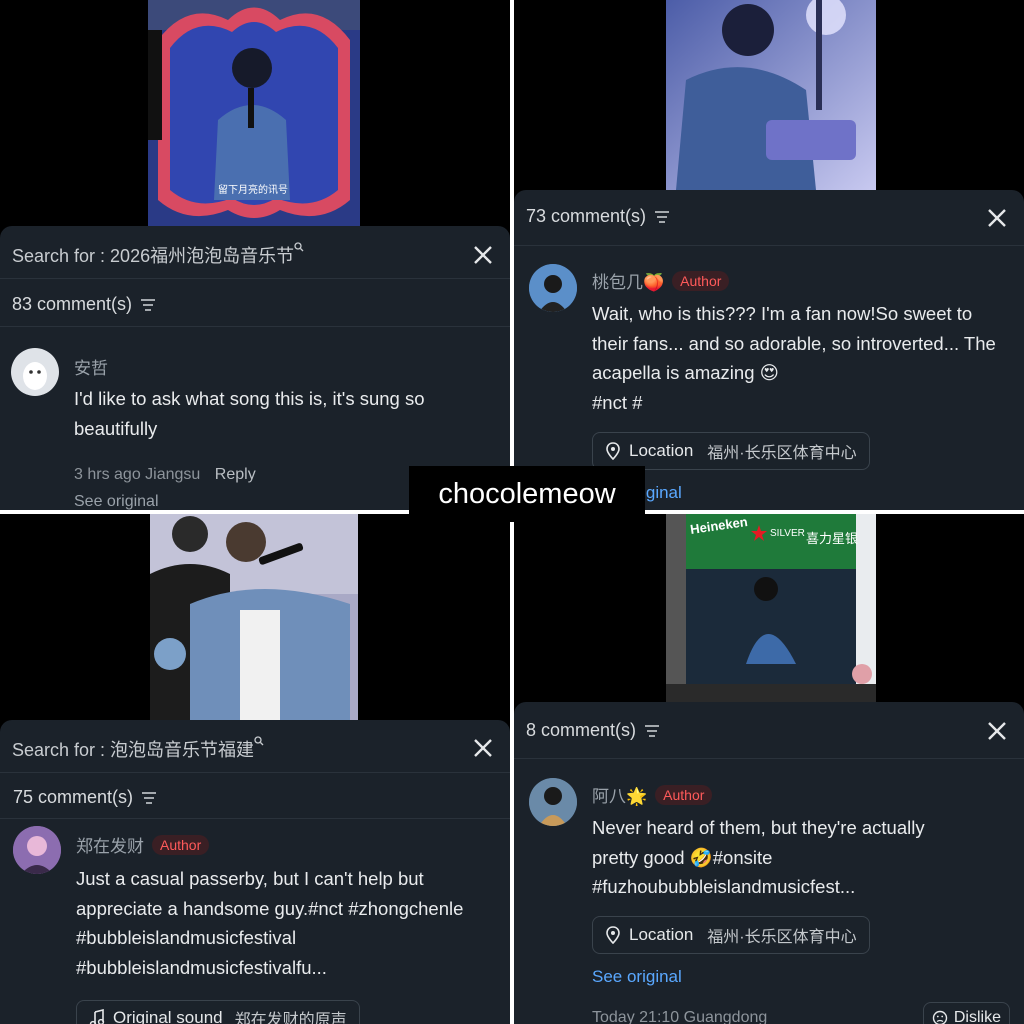 The height and width of the screenshot is (1024, 1024). What do you see at coordinates (759, 533) in the screenshot?
I see `red-star-icon` at bounding box center [759, 533].